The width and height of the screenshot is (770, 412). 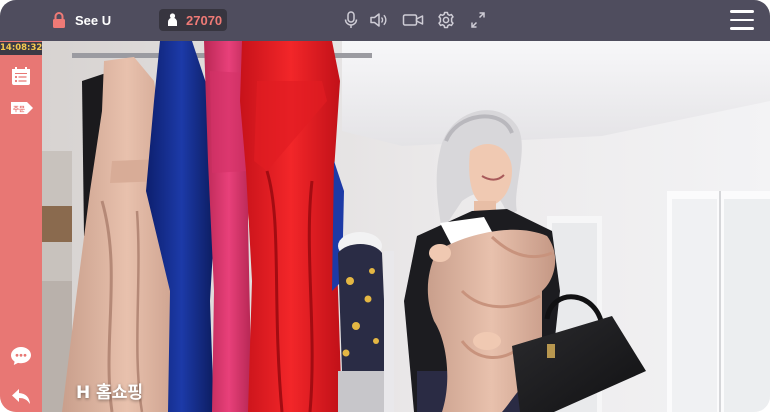 What do you see at coordinates (19, 108) in the screenshot?
I see `order-tag-label: 주문` at bounding box center [19, 108].